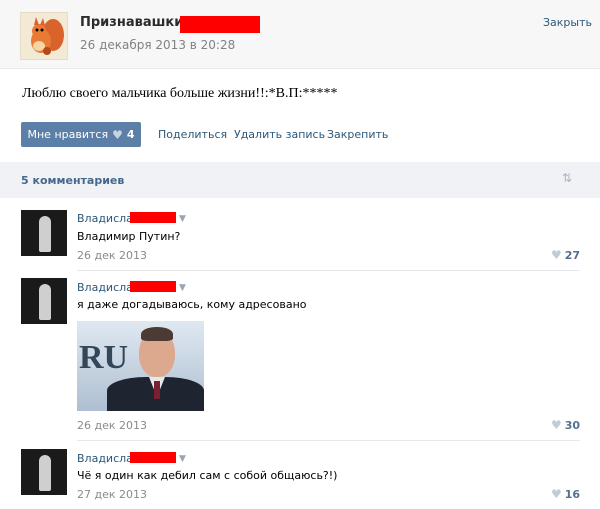 Image resolution: width=600 pixels, height=509 pixels. Describe the element at coordinates (129, 236) in the screenshot. I see `comment-text: Владимир Путин?` at that location.